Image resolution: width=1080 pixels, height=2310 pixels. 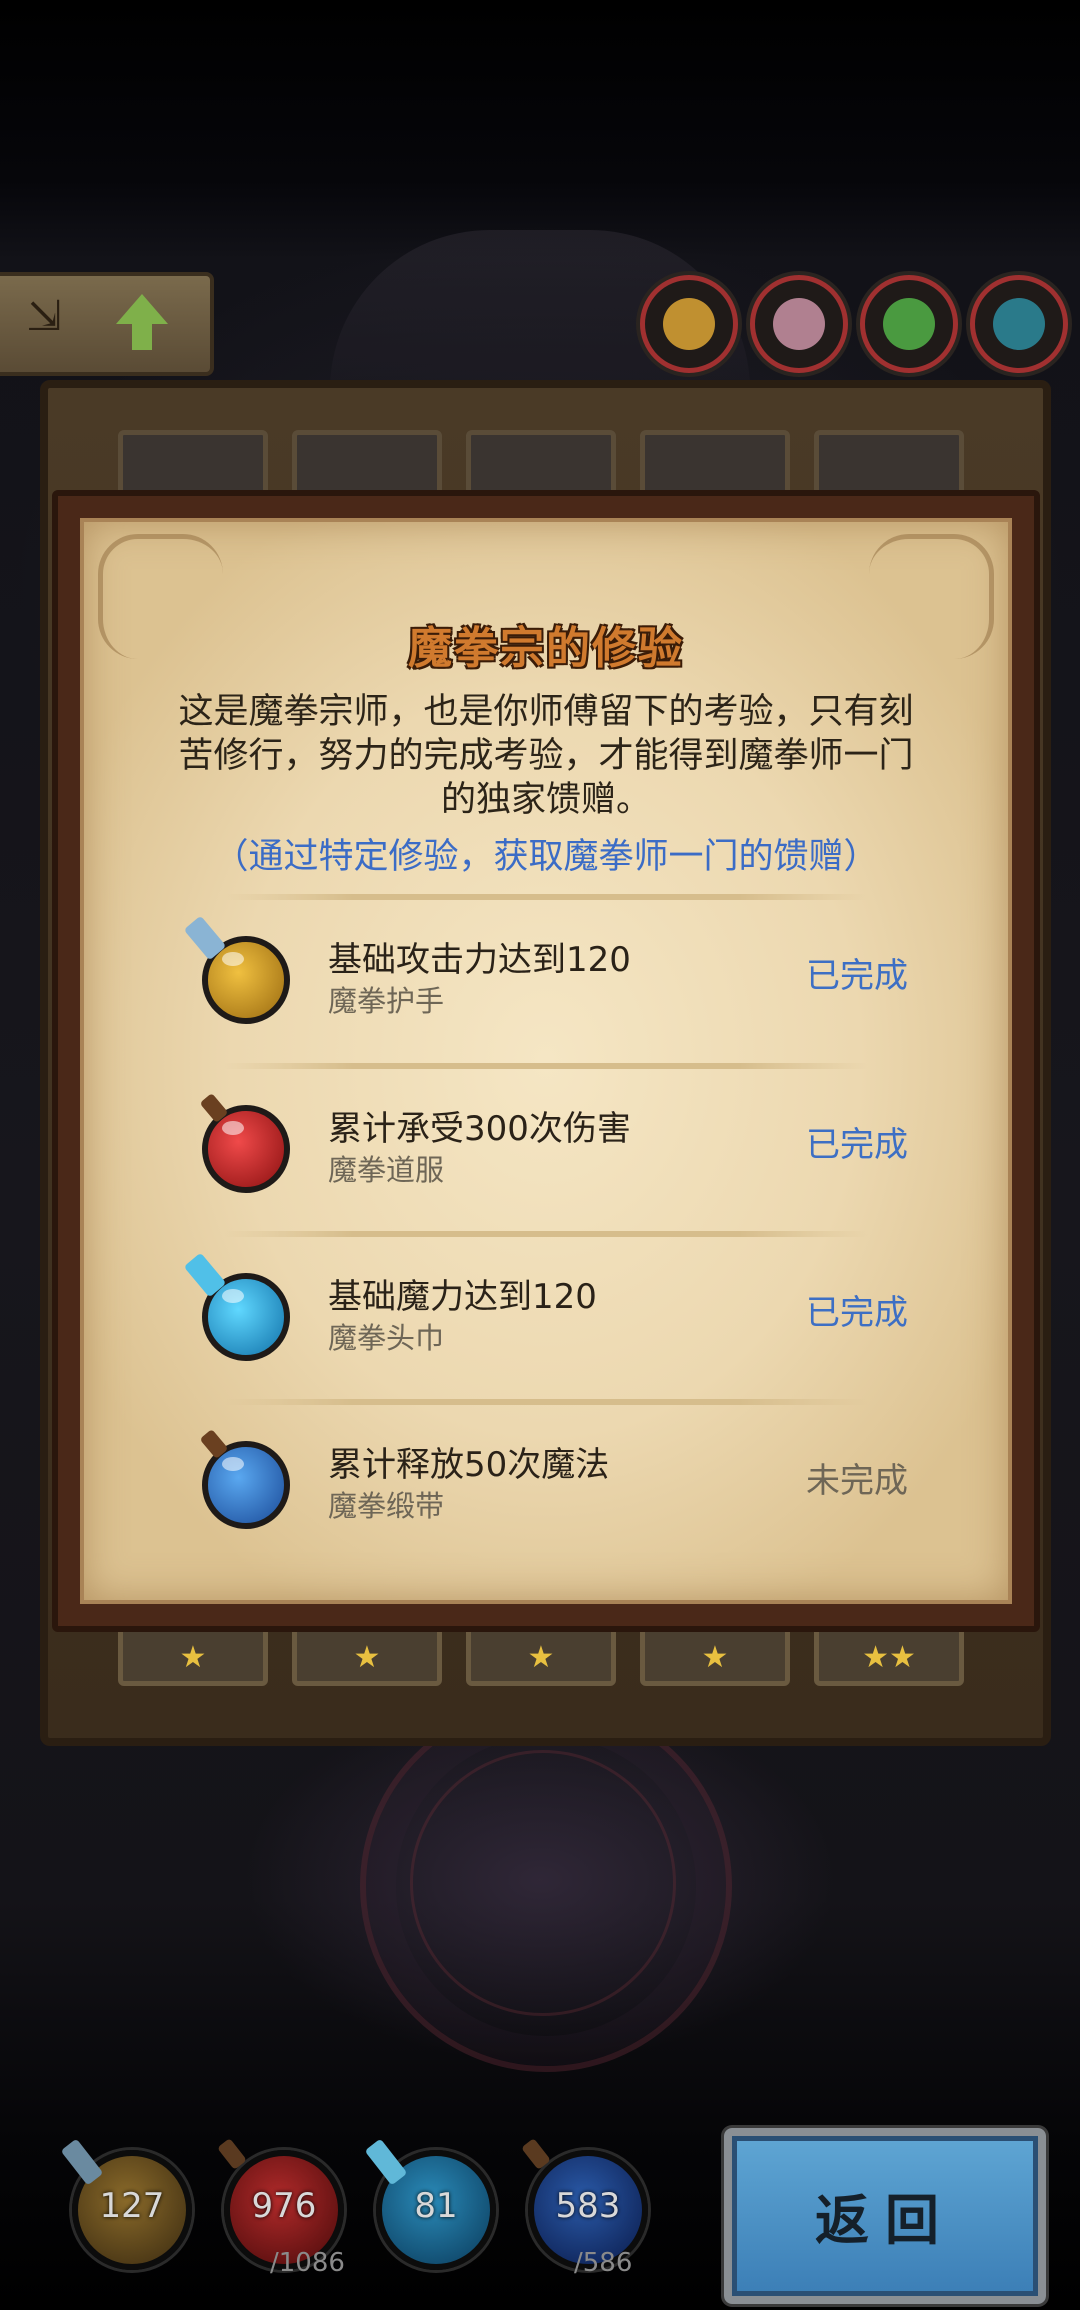 I want to click on mana-stat-orb: 583 /586, so click(x=584, y=2208).